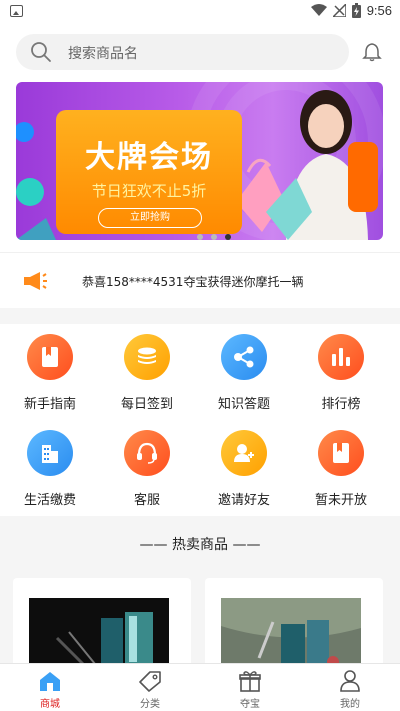  What do you see at coordinates (35, 281) in the screenshot?
I see `megaphone-icon` at bounding box center [35, 281].